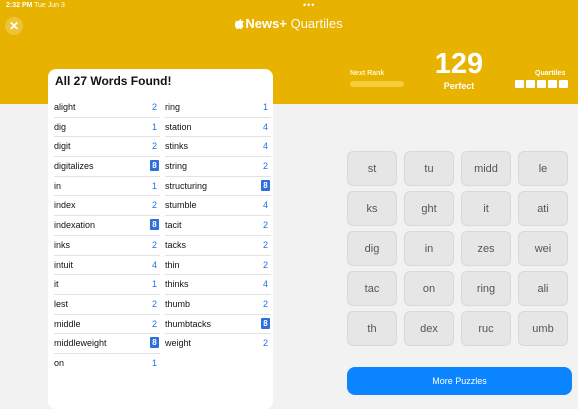 This screenshot has height=409, width=578. What do you see at coordinates (59, 362) in the screenshot?
I see `word-text: on` at bounding box center [59, 362].